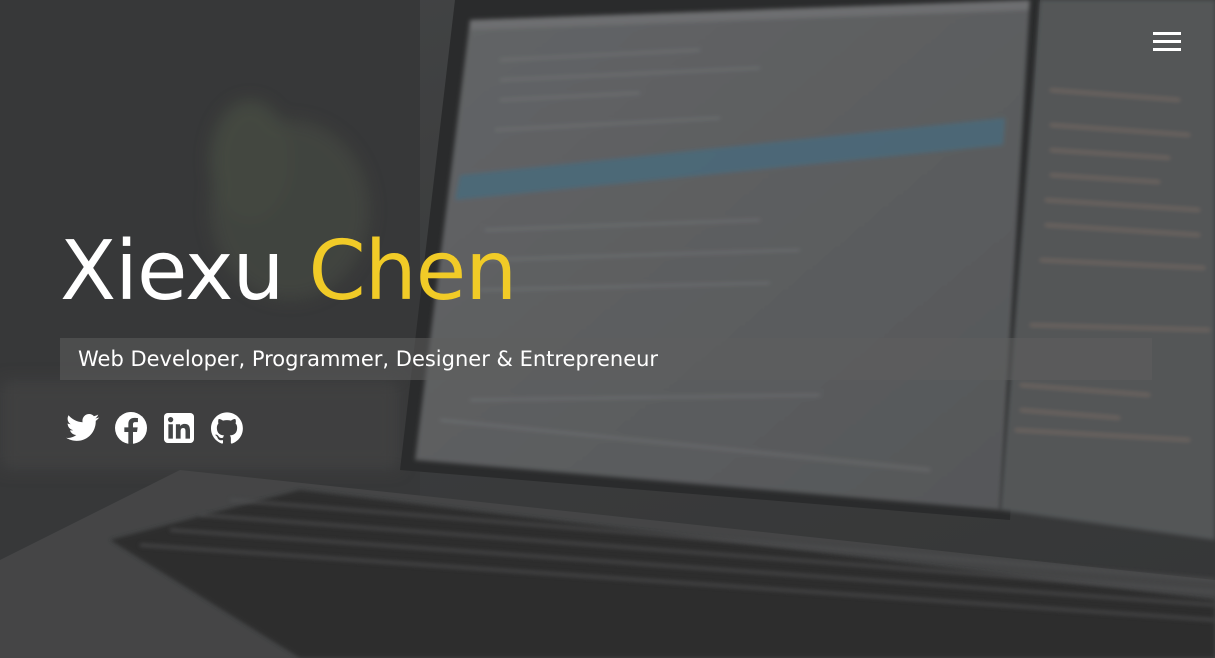  What do you see at coordinates (289, 272) in the screenshot?
I see `hero-name: Xiexu Chen` at bounding box center [289, 272].